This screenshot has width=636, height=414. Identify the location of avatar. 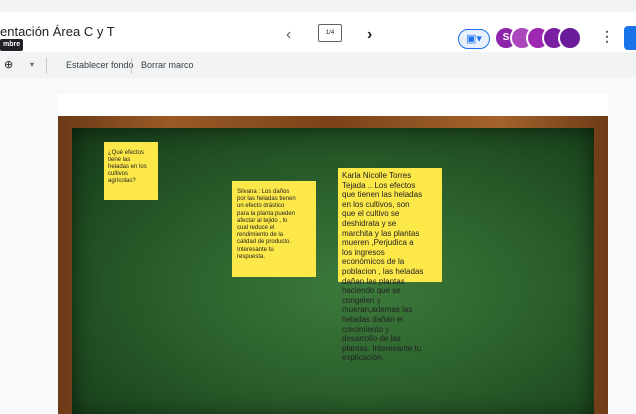
(570, 38).